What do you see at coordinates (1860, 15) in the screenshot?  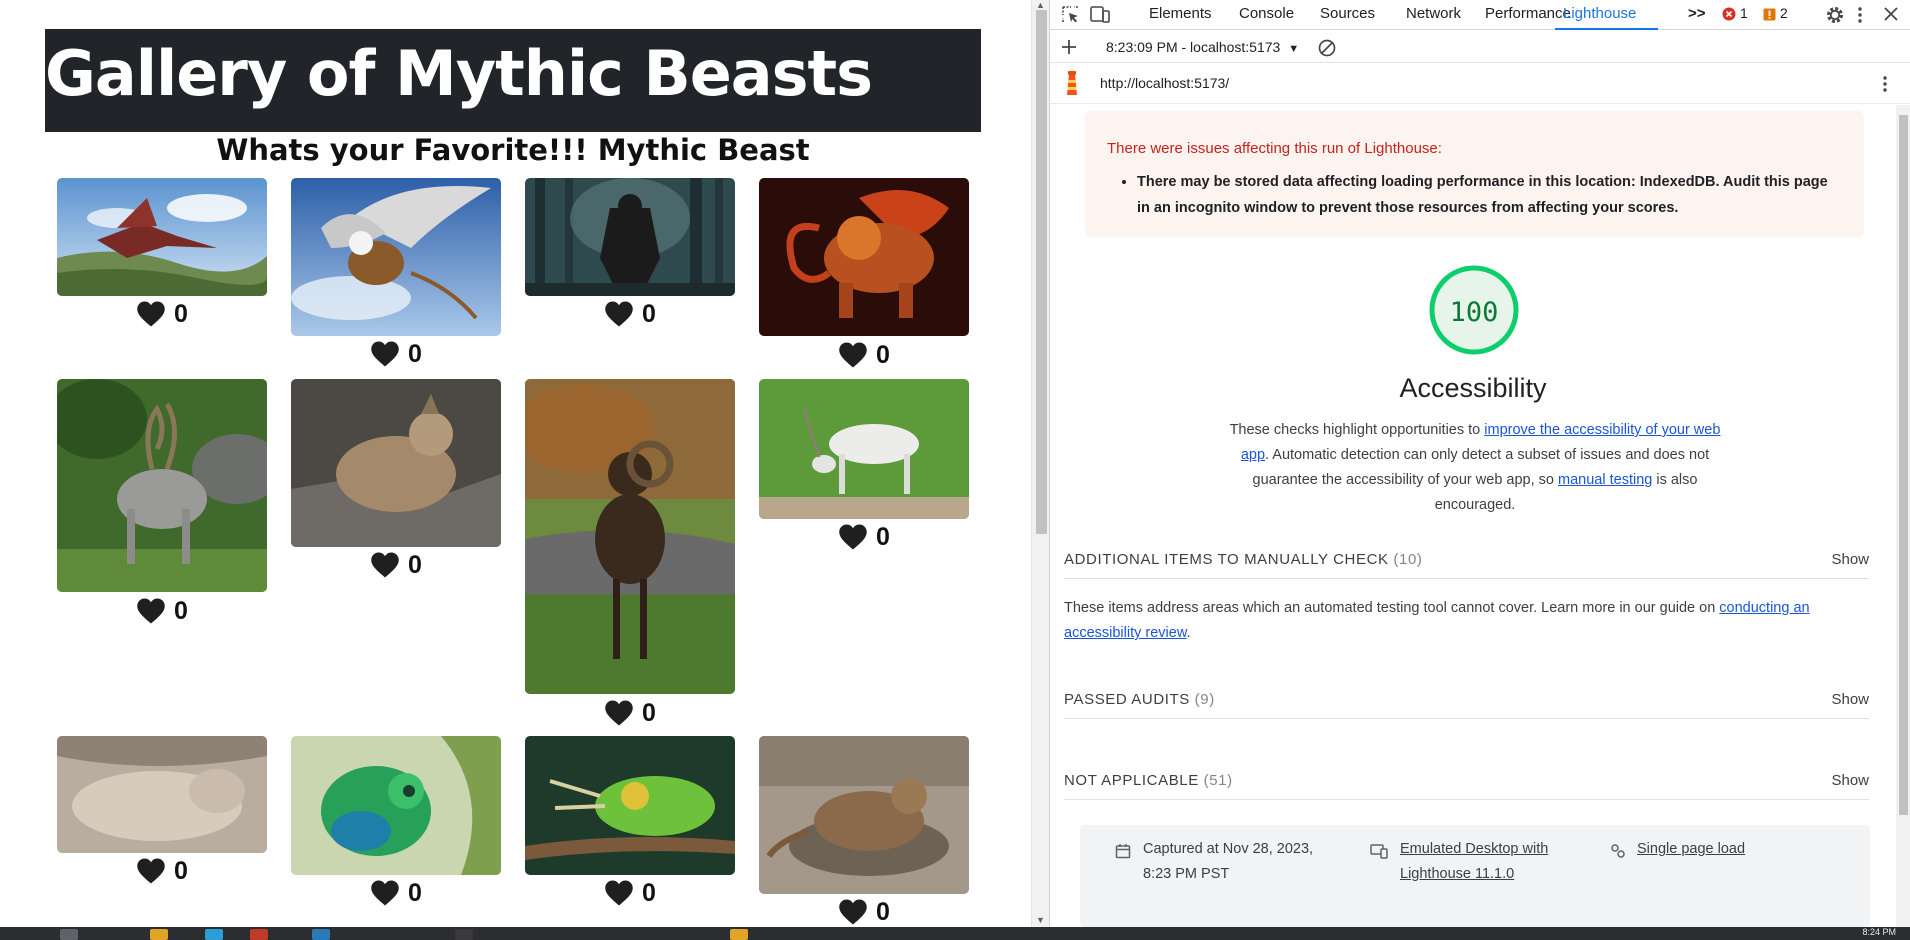 I see `kebab-menu-icon` at bounding box center [1860, 15].